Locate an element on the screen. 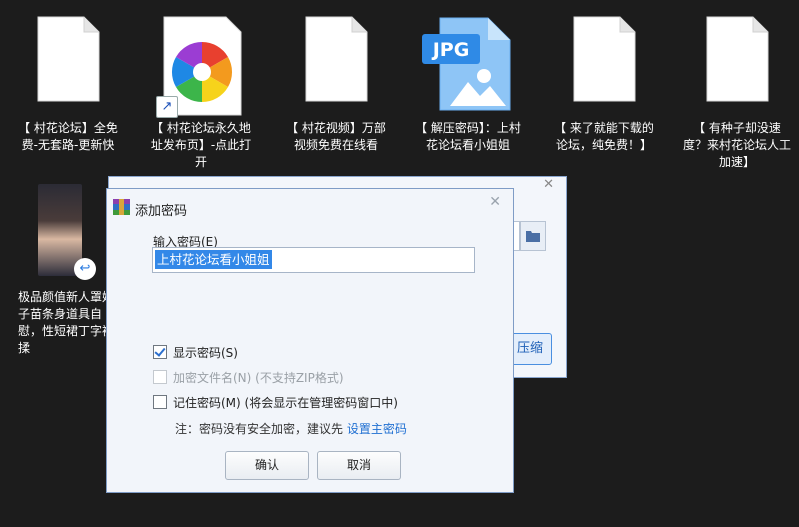  password-input: 上村花论坛看小姐姐 is located at coordinates (313, 260).